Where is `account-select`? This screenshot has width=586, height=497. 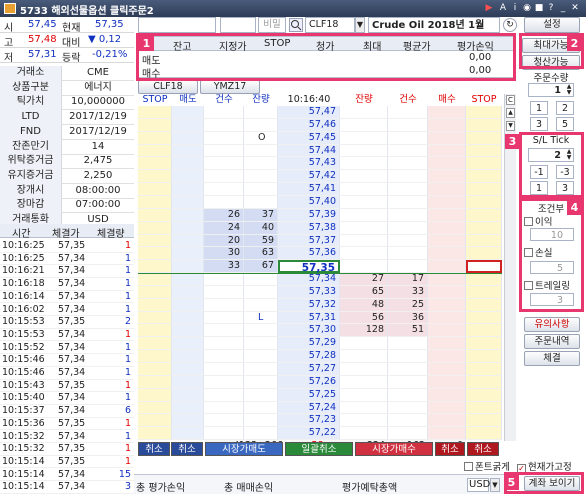
account-select is located at coordinates (177, 25).